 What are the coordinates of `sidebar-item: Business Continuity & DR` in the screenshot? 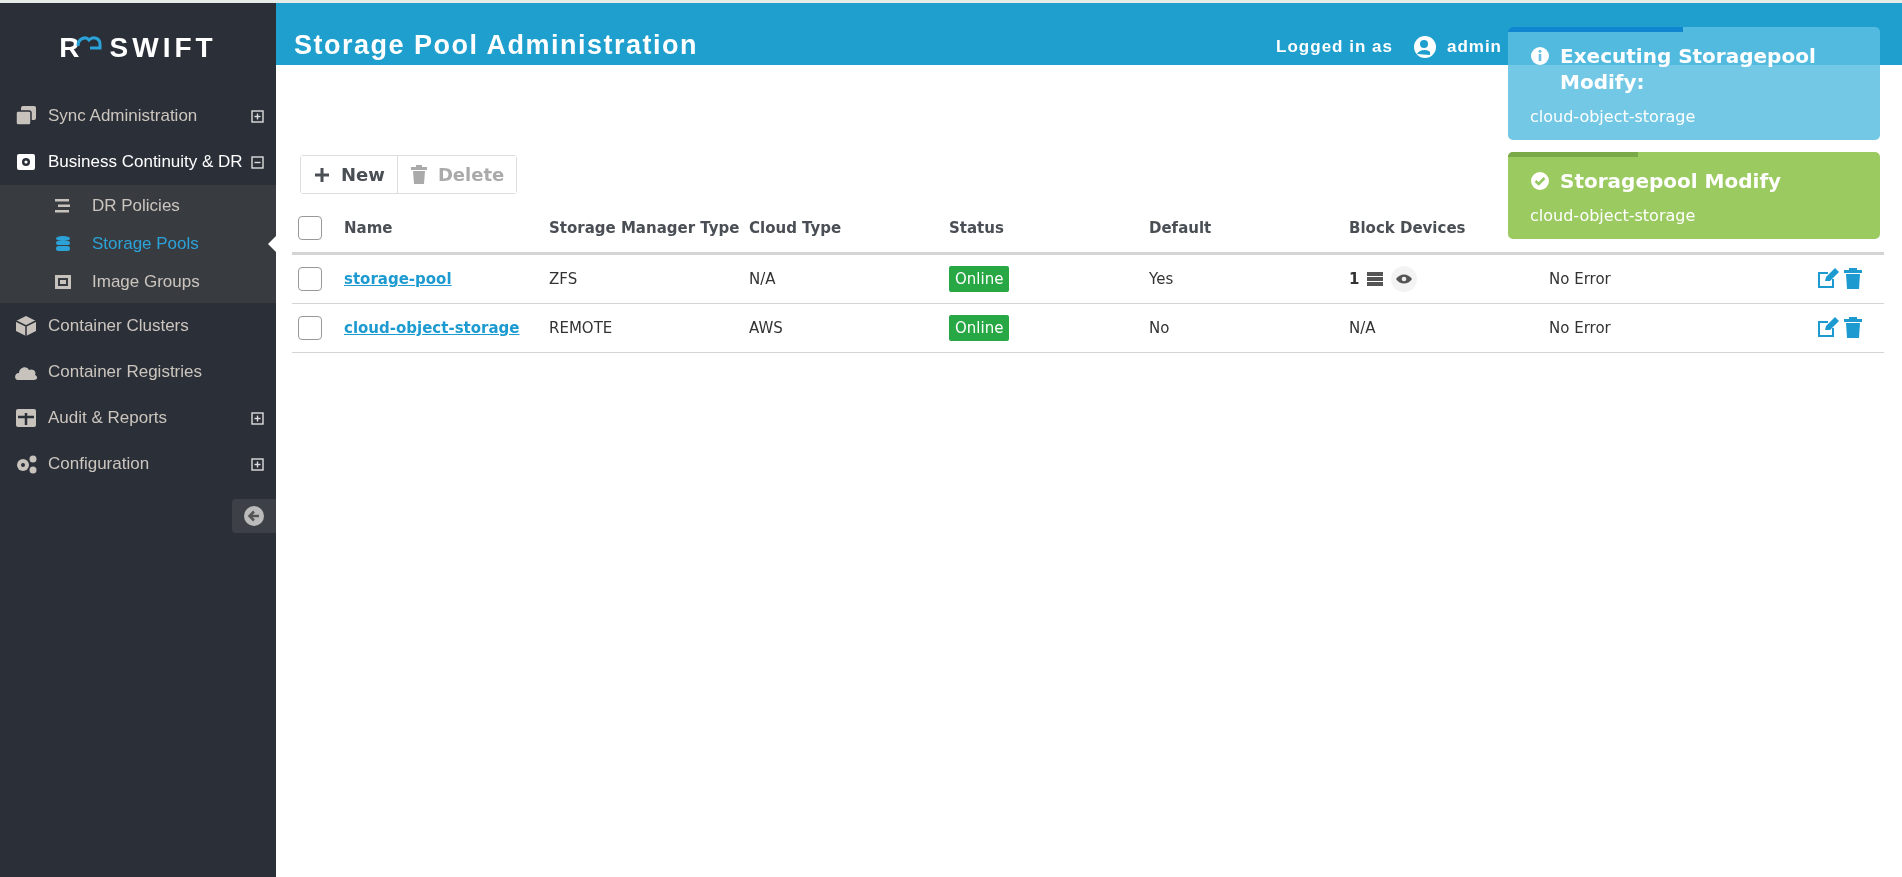 It's located at (138, 162).